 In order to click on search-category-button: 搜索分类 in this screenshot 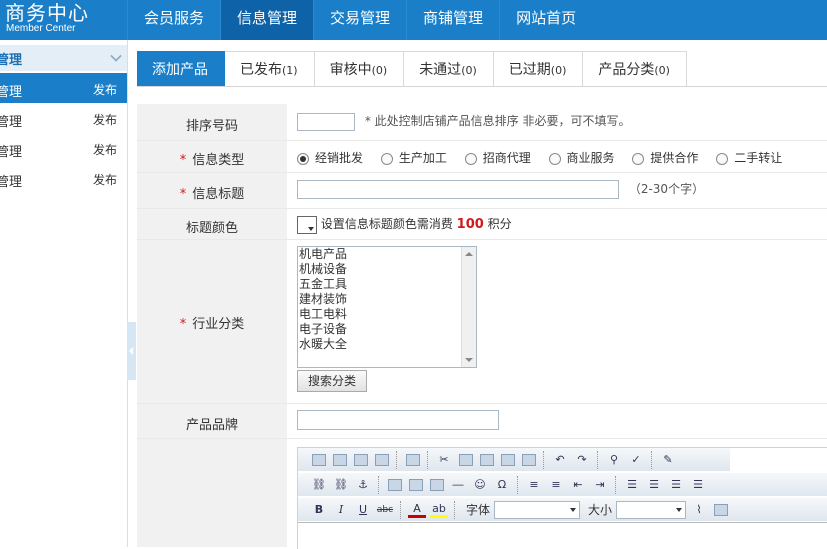, I will do `click(332, 381)`.